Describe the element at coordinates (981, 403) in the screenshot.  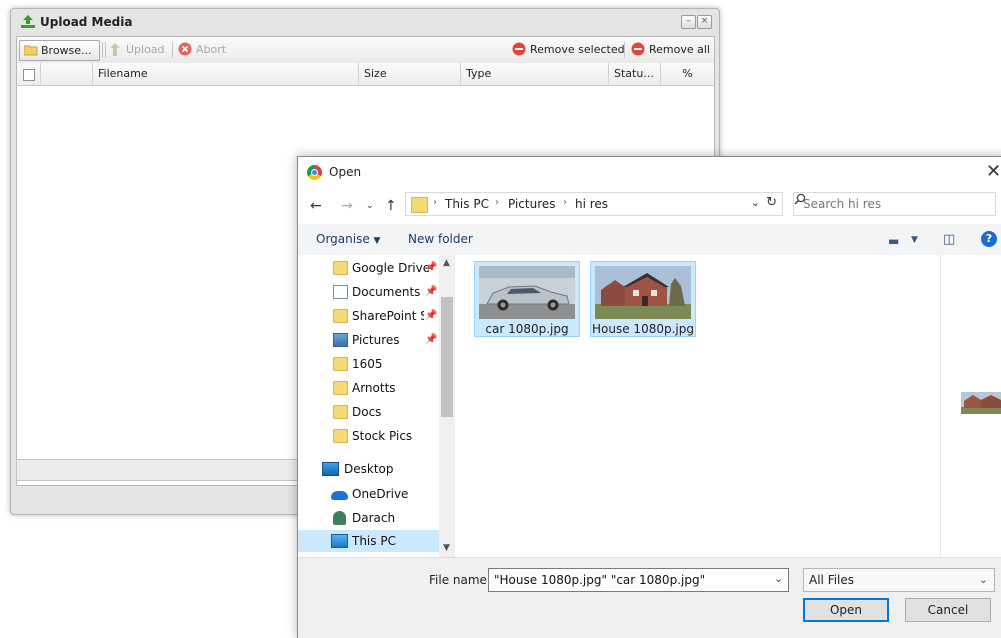
I see `house-preview-icon` at that location.